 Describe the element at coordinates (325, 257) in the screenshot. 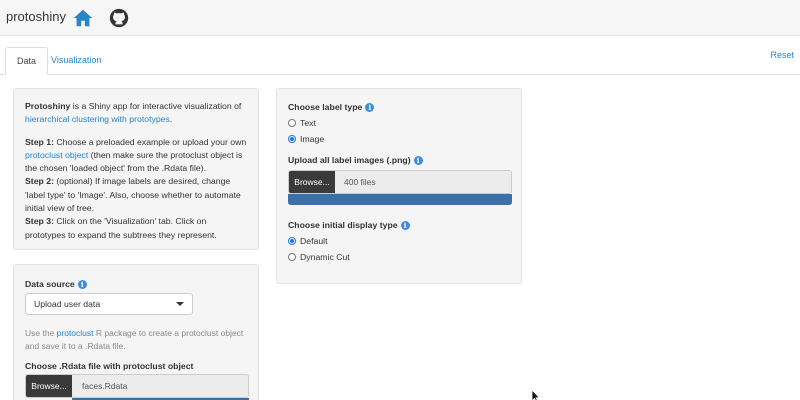

I see `radio-label: Dynamic Cut` at that location.